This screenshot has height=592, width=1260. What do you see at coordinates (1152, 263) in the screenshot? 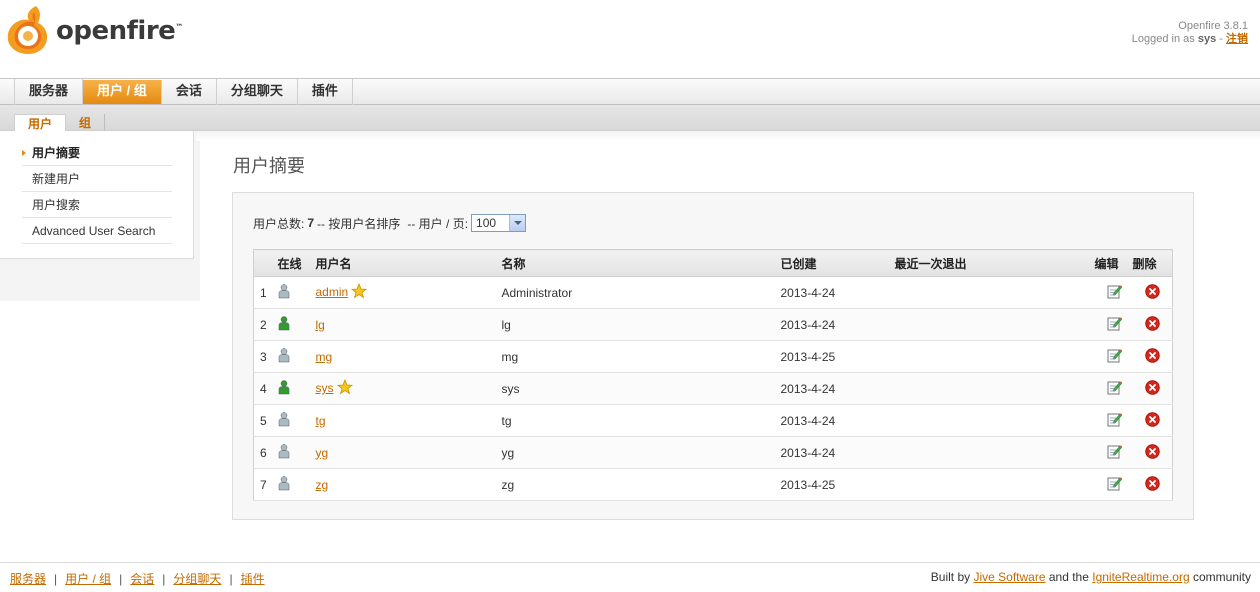
I see `col-delete: 删除` at bounding box center [1152, 263].